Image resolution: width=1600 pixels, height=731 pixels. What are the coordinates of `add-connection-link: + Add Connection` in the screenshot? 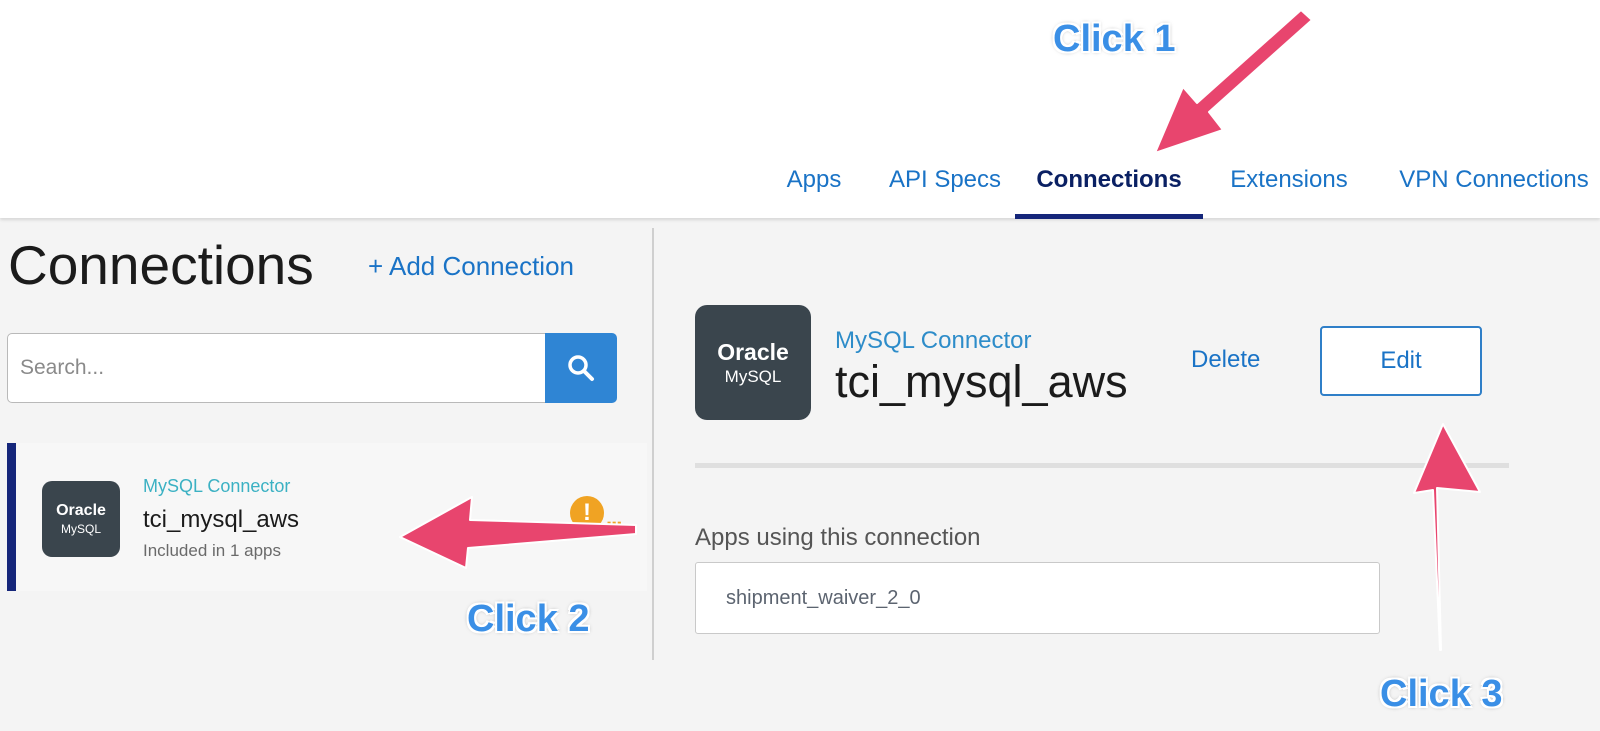 It's located at (471, 266).